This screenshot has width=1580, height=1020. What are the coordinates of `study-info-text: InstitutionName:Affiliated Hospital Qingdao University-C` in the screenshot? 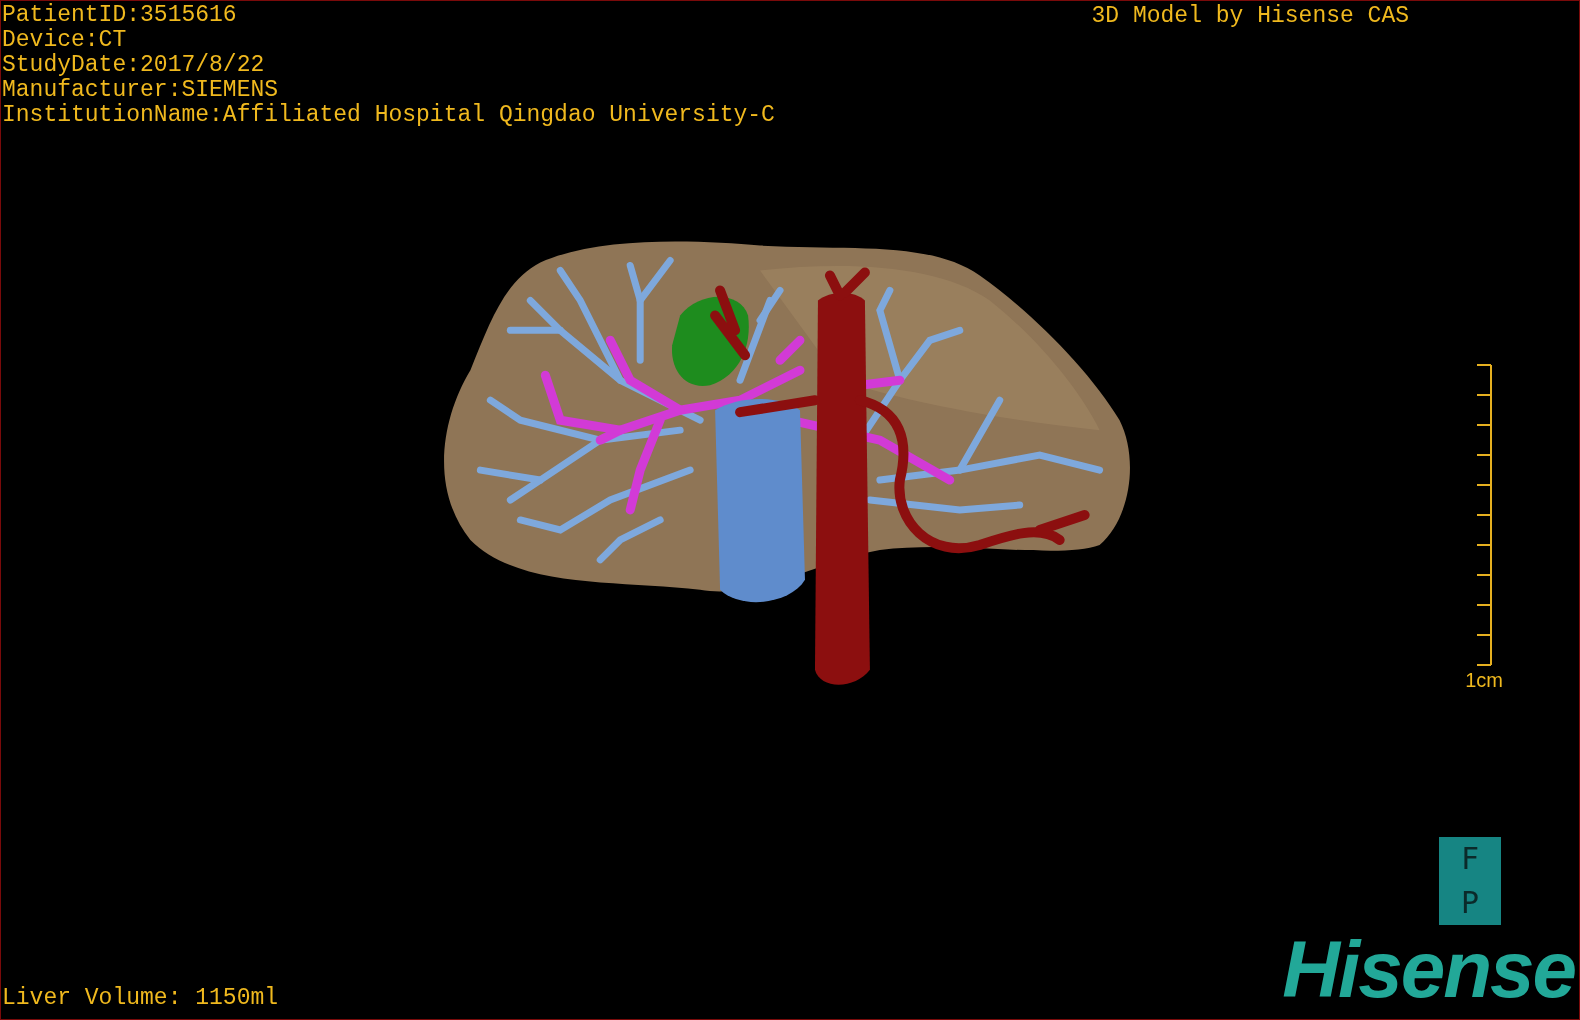 It's located at (388, 115).